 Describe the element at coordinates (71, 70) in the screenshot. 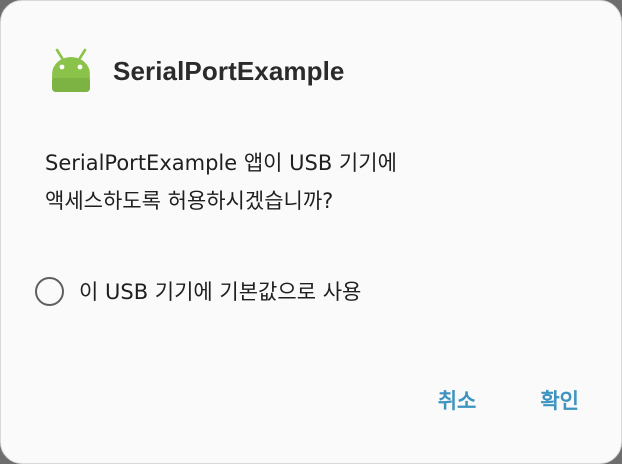

I see `android-robot-icon` at that location.